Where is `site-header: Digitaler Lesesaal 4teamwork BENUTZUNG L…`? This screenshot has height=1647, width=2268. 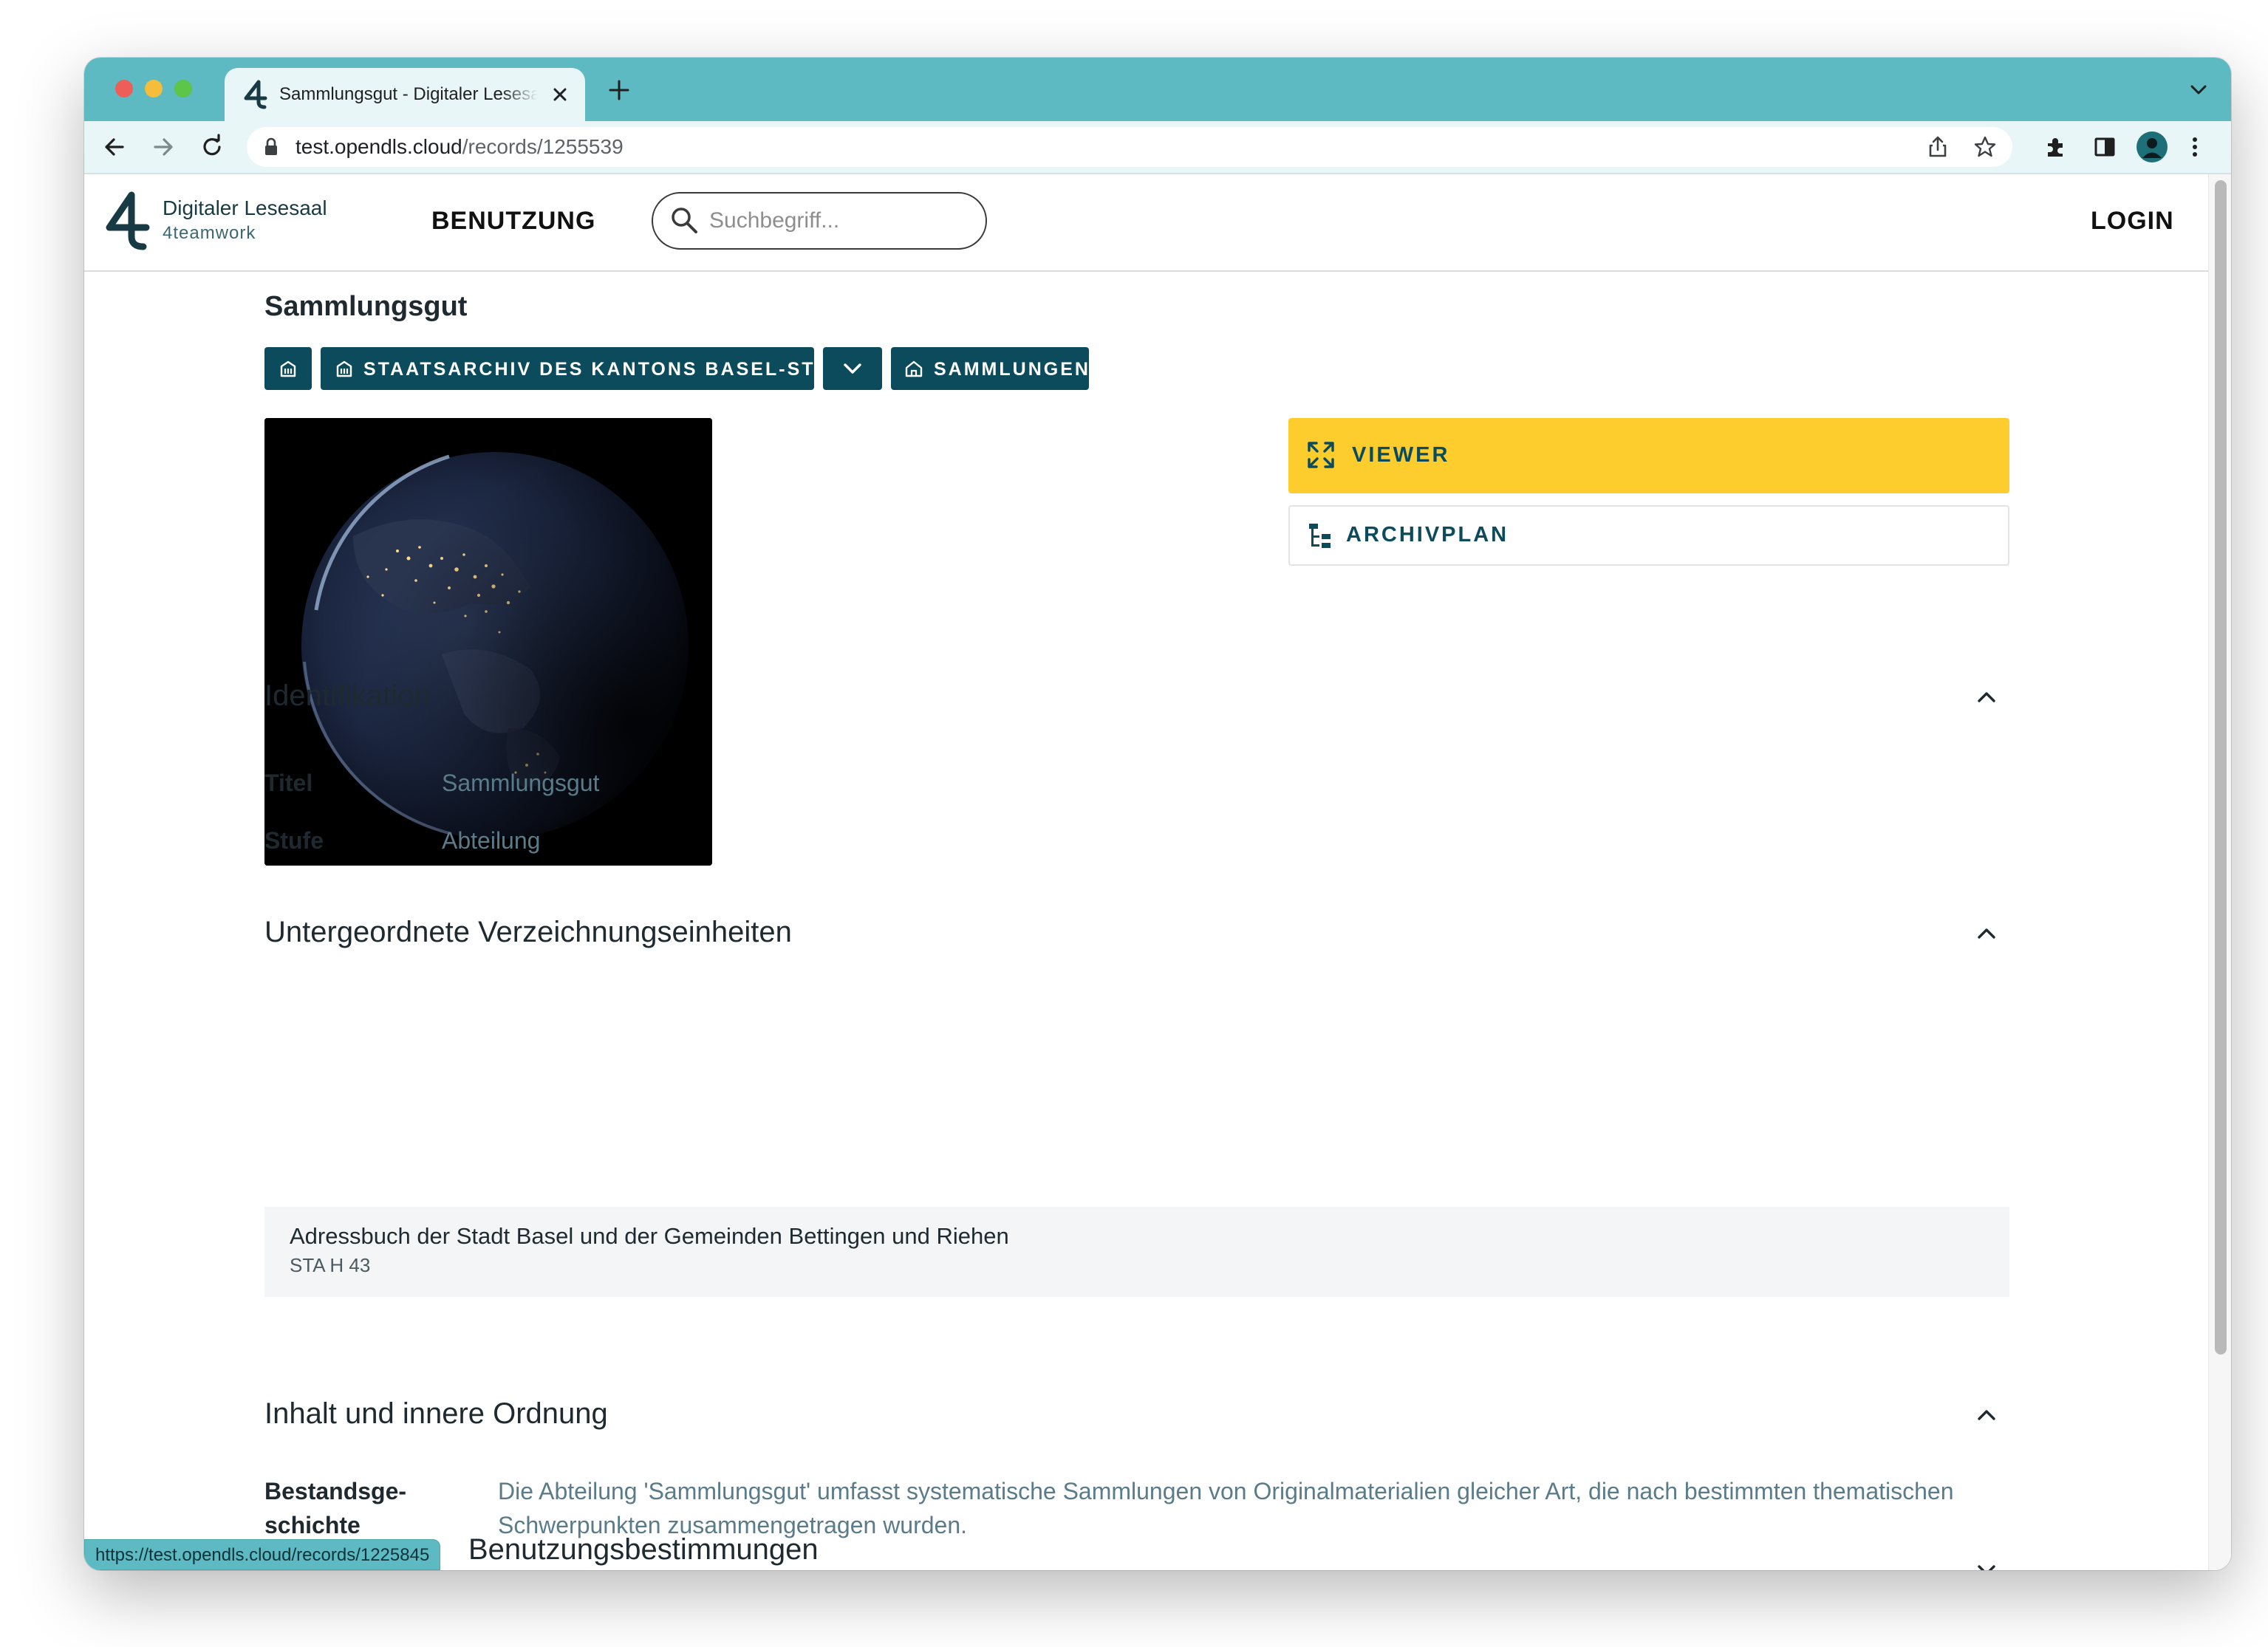
site-header: Digitaler Lesesaal 4teamwork BENUTZUNG L… is located at coordinates (1146, 223).